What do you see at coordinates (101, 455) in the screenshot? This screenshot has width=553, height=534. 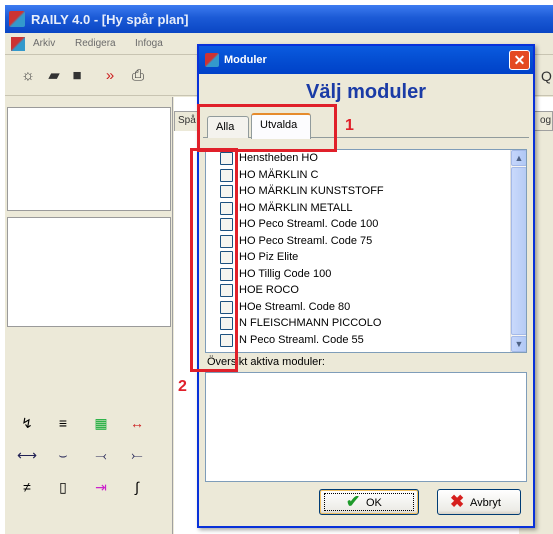 I see `tool-switch-icon: ⤙` at bounding box center [101, 455].